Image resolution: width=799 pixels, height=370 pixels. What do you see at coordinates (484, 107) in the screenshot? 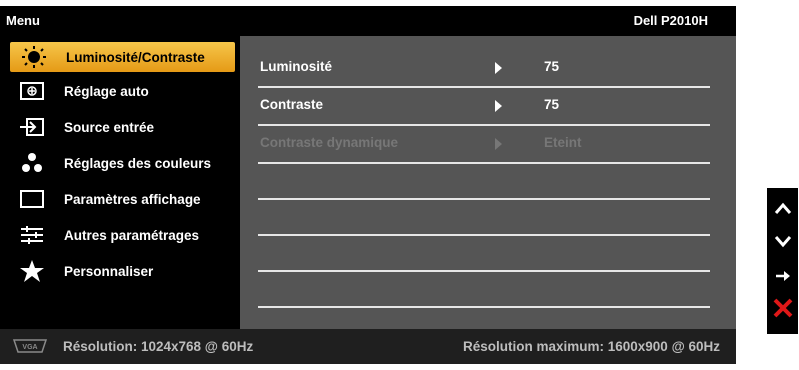
I see `contrast-row: Contraste 75` at bounding box center [484, 107].